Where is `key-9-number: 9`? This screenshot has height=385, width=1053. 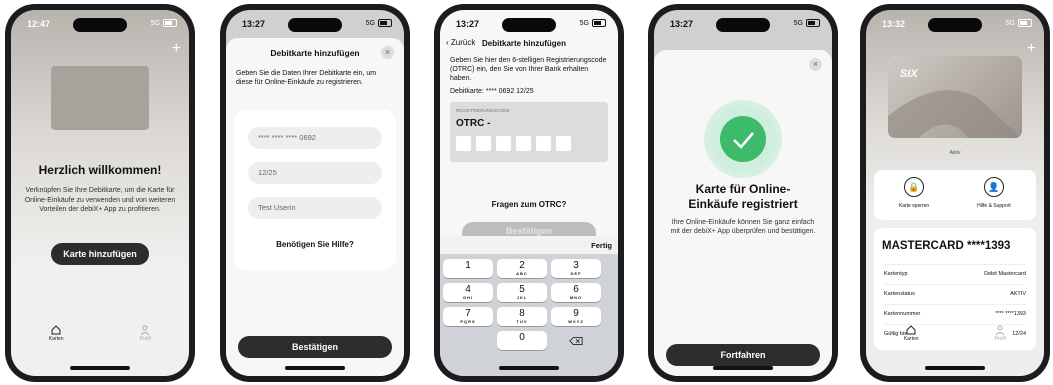 key-9-number: 9 is located at coordinates (576, 313).